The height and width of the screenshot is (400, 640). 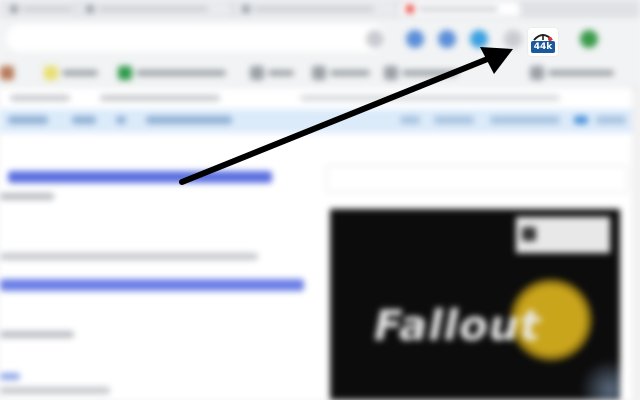 I want to click on extension-button: 44k, so click(x=543, y=42).